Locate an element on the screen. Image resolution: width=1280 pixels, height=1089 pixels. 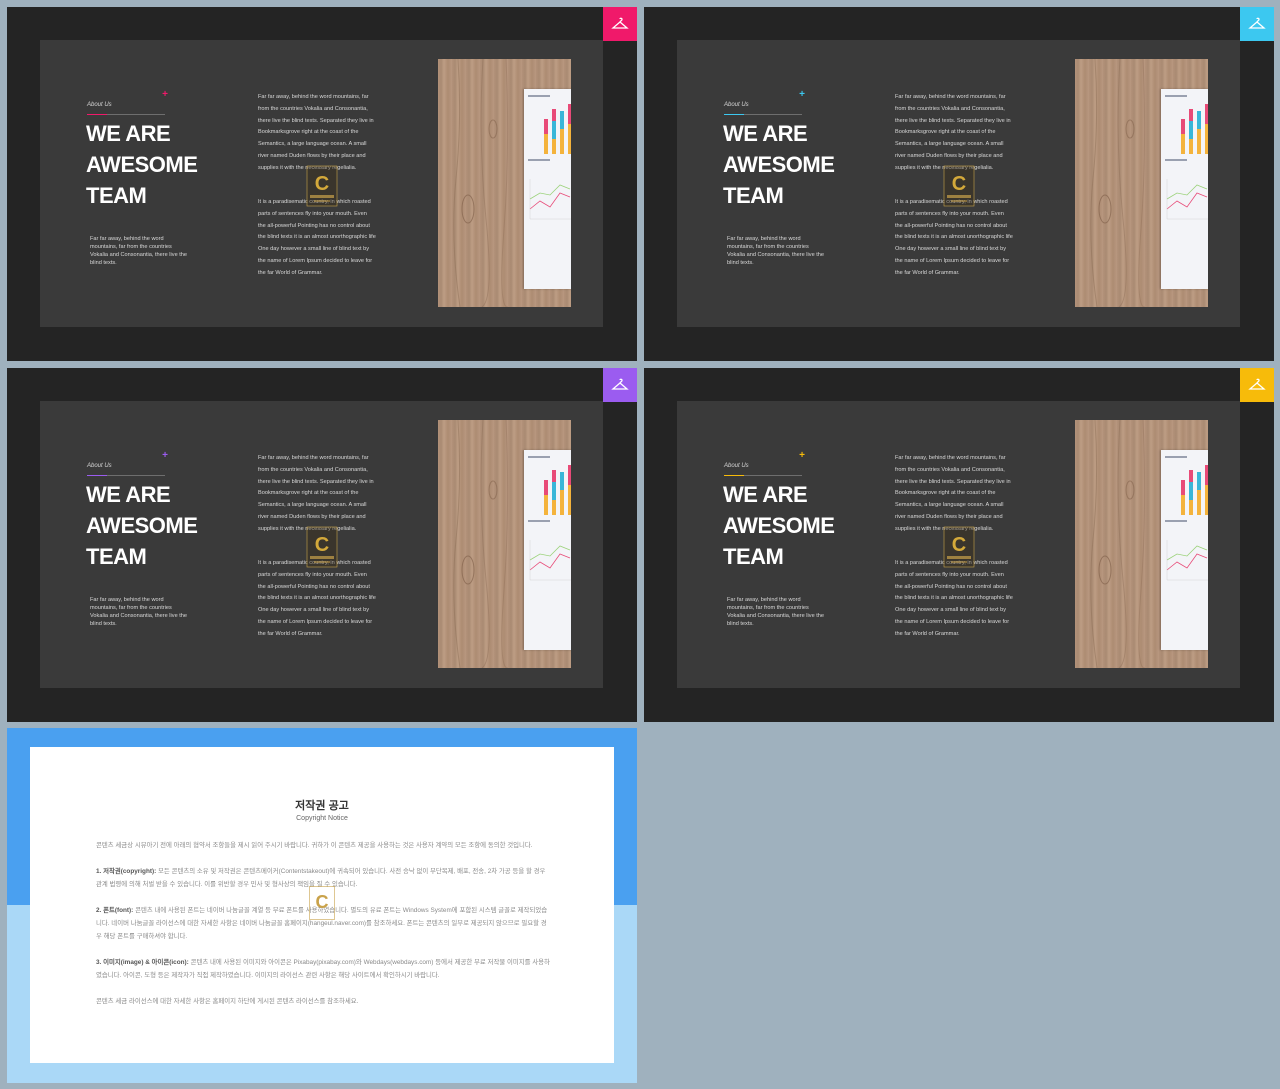
section-2-heading: 2. 폰트(font): is located at coordinates (115, 910).